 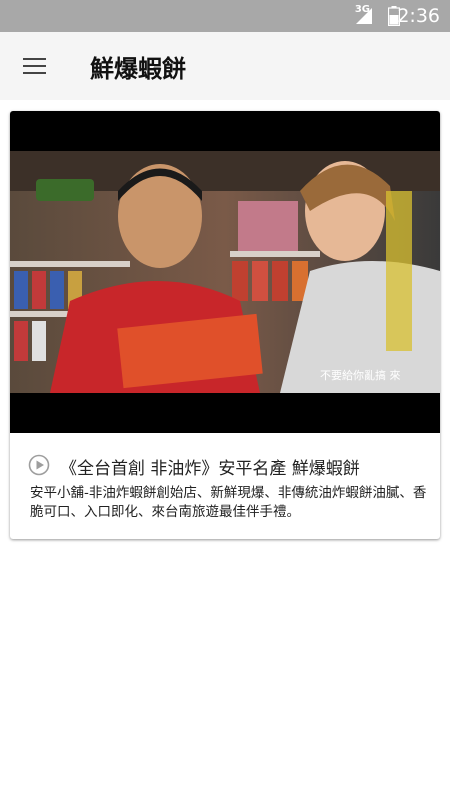 What do you see at coordinates (360, 375) in the screenshot?
I see `video-caption: 不要給你亂搞 來` at bounding box center [360, 375].